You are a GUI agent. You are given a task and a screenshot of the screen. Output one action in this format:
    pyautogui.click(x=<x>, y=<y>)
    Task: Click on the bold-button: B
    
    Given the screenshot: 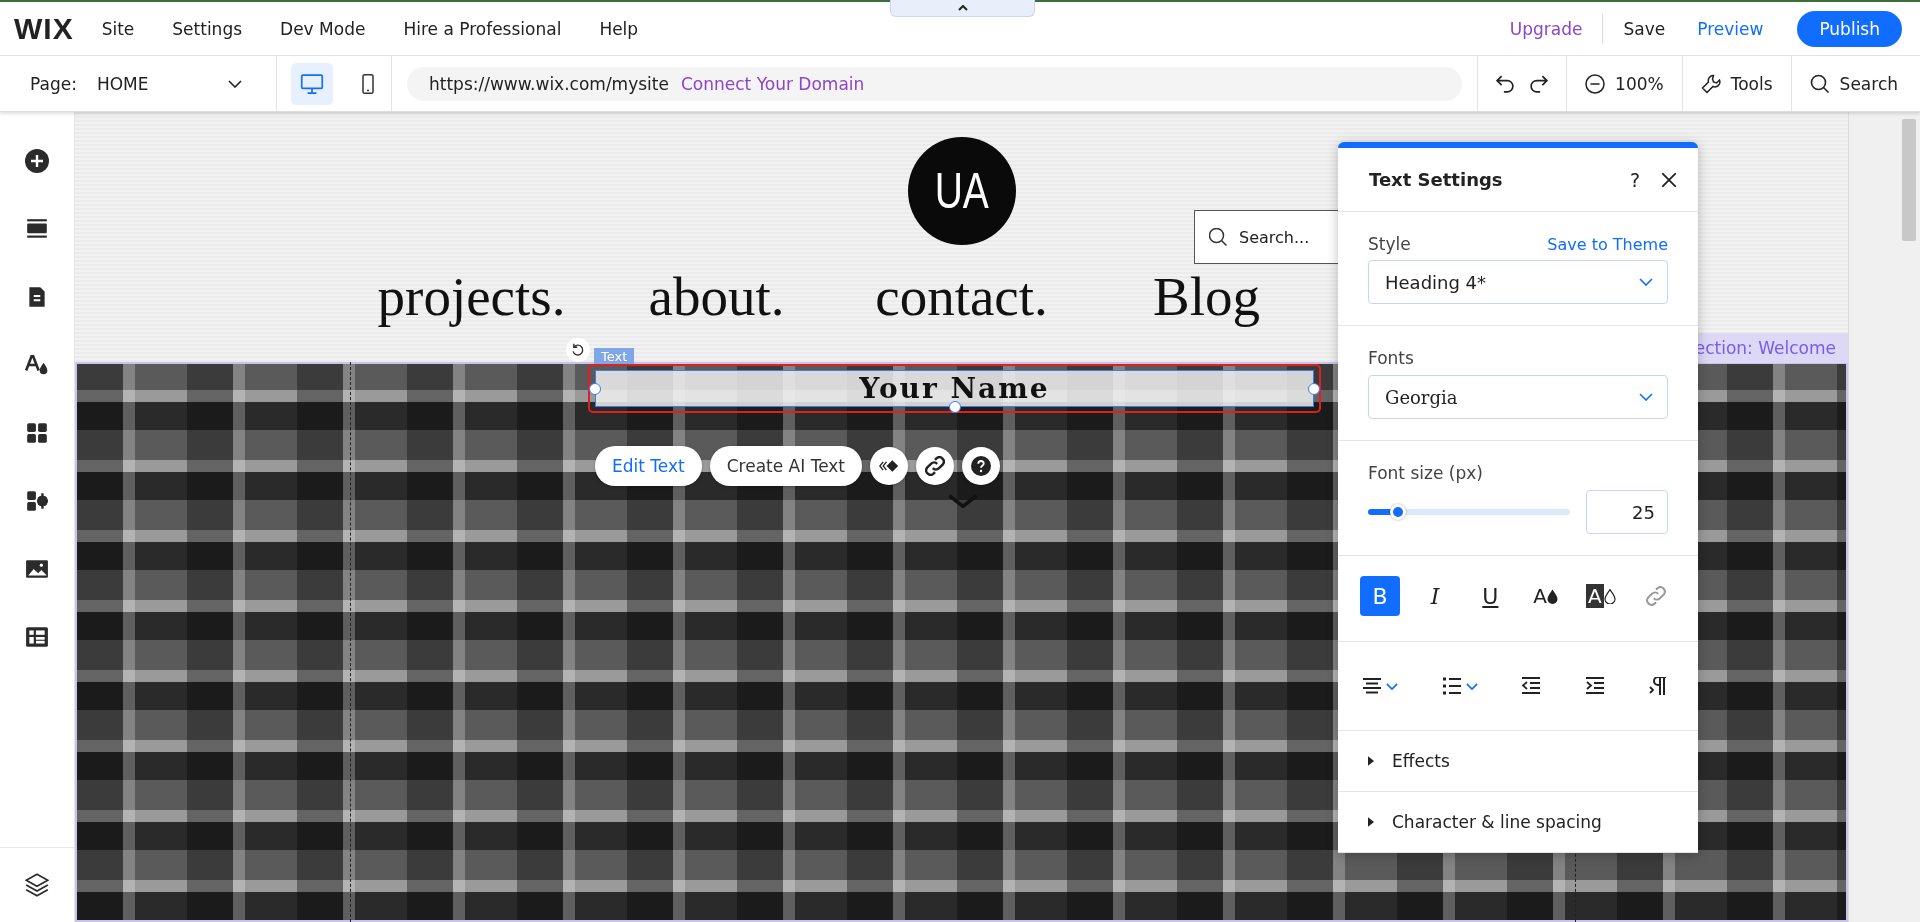 What is the action you would take?
    pyautogui.click(x=1380, y=596)
    